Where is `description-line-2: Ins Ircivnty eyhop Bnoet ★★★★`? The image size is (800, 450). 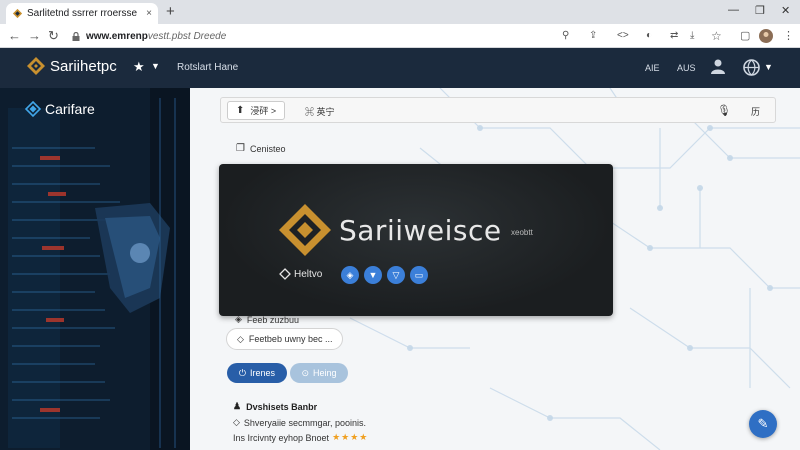
description-line-2: Ins Ircivnty eyhop Bnoet ★★★★ is located at coordinates (300, 437).